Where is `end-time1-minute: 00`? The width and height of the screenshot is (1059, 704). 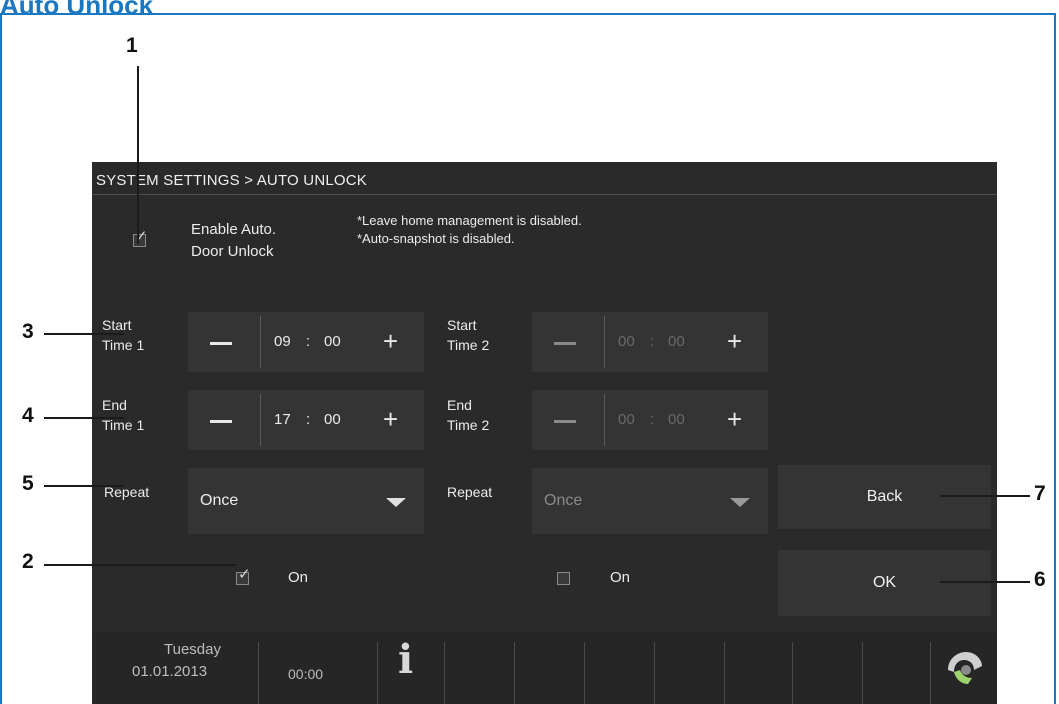 end-time1-minute: 00 is located at coordinates (332, 419).